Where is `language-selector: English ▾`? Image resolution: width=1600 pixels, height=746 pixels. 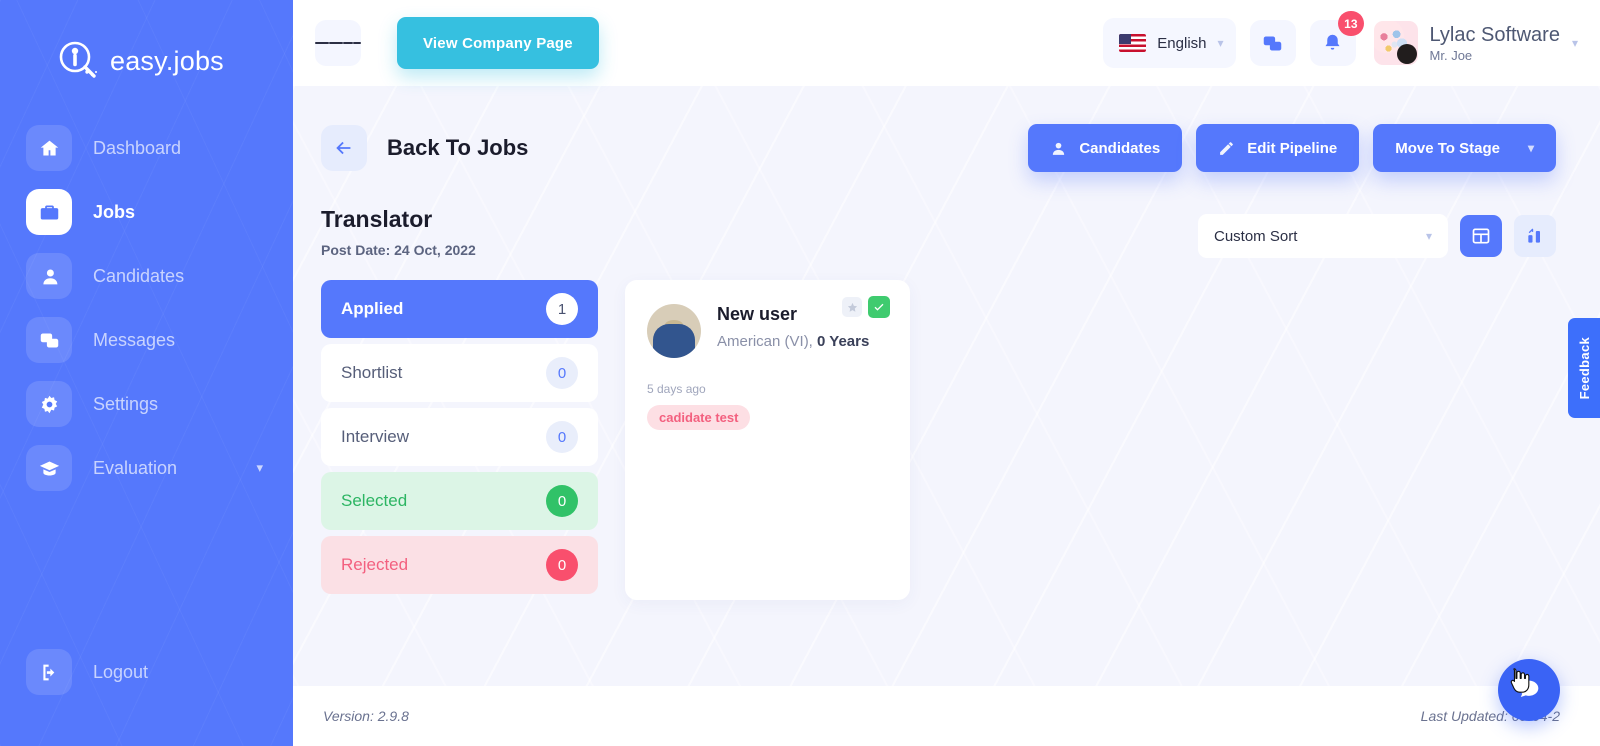
language-selector: English ▾ is located at coordinates (1169, 43).